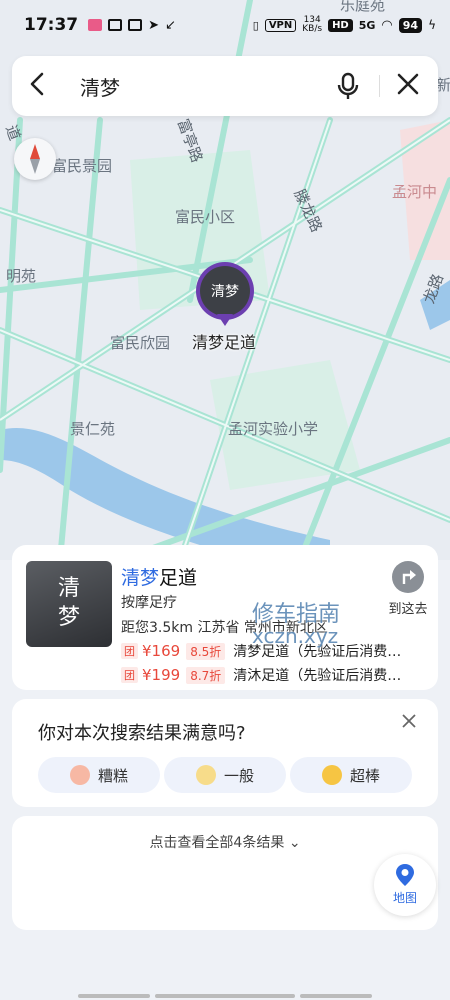  What do you see at coordinates (43, 86) in the screenshot?
I see `back-arrow-icon` at bounding box center [43, 86].